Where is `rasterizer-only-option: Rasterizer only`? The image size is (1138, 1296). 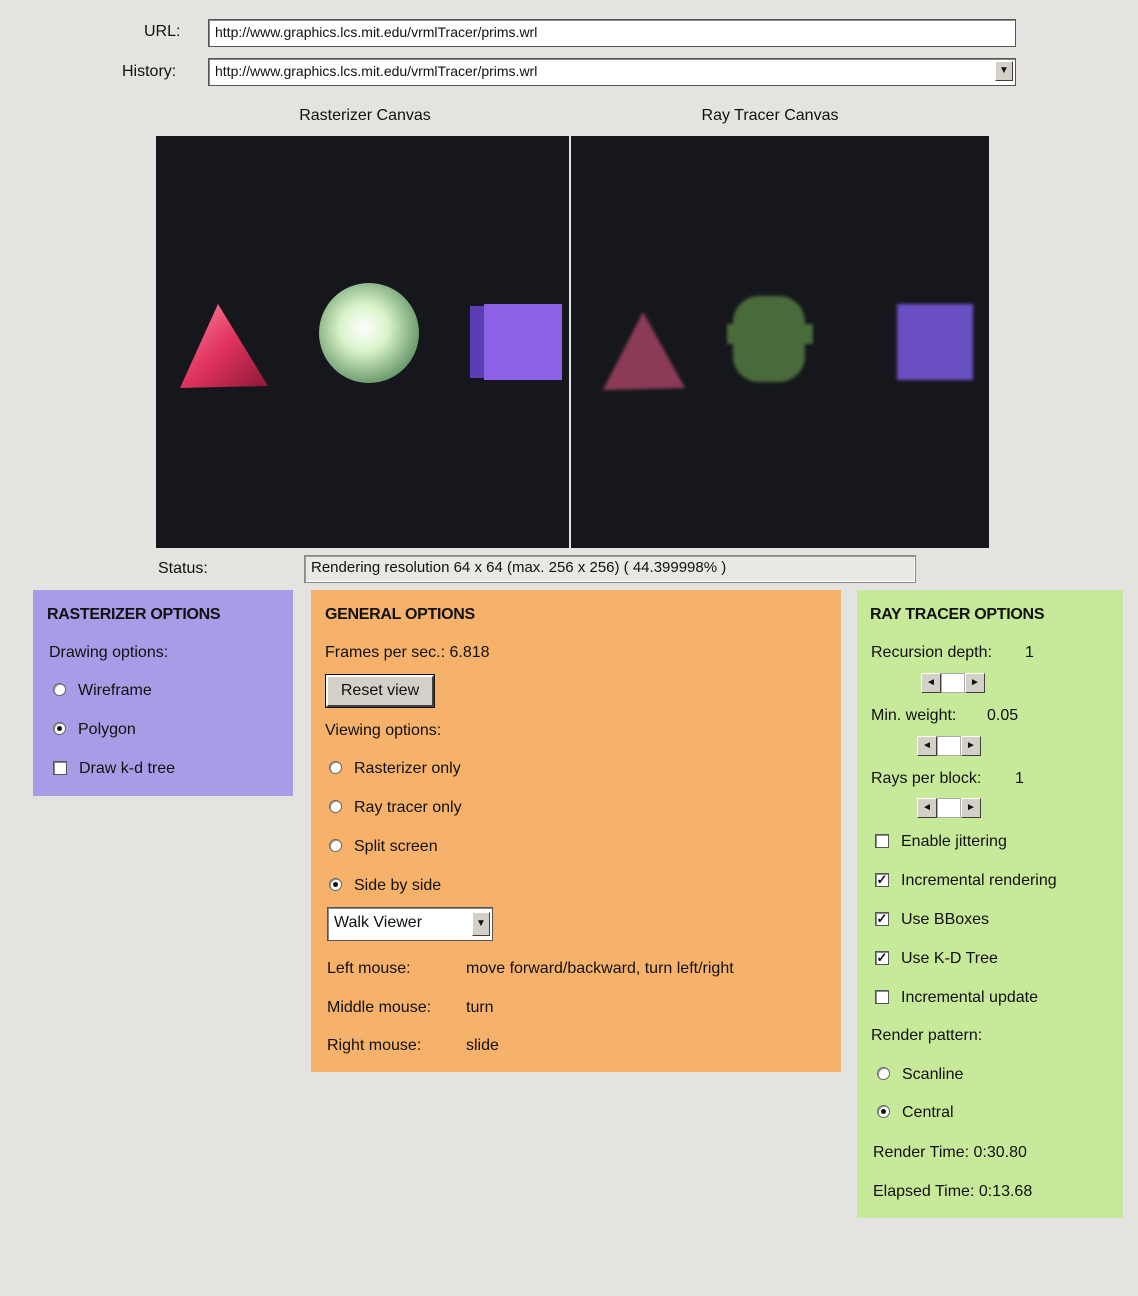
rasterizer-only-option: Rasterizer only is located at coordinates (395, 769).